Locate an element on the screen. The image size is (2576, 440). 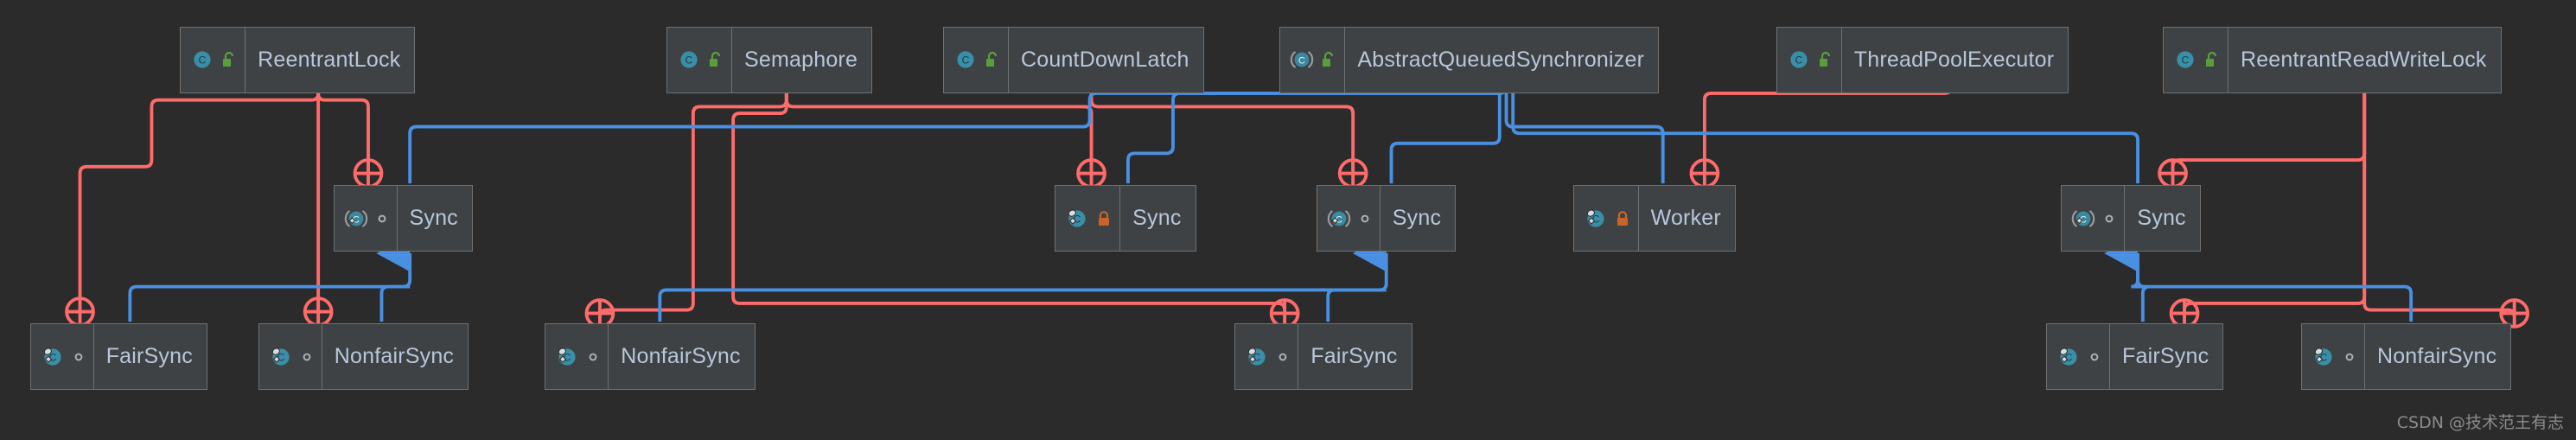
class-node-reentrantlock: C ReentrantLock is located at coordinates (298, 59).